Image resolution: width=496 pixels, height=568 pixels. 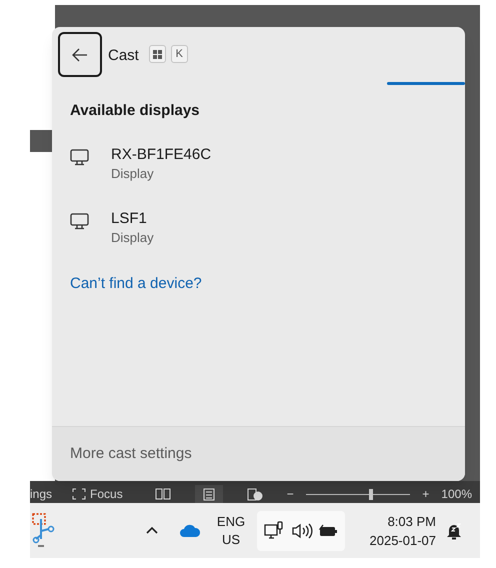 What do you see at coordinates (79, 494) in the screenshot?
I see `focus-icon` at bounding box center [79, 494].